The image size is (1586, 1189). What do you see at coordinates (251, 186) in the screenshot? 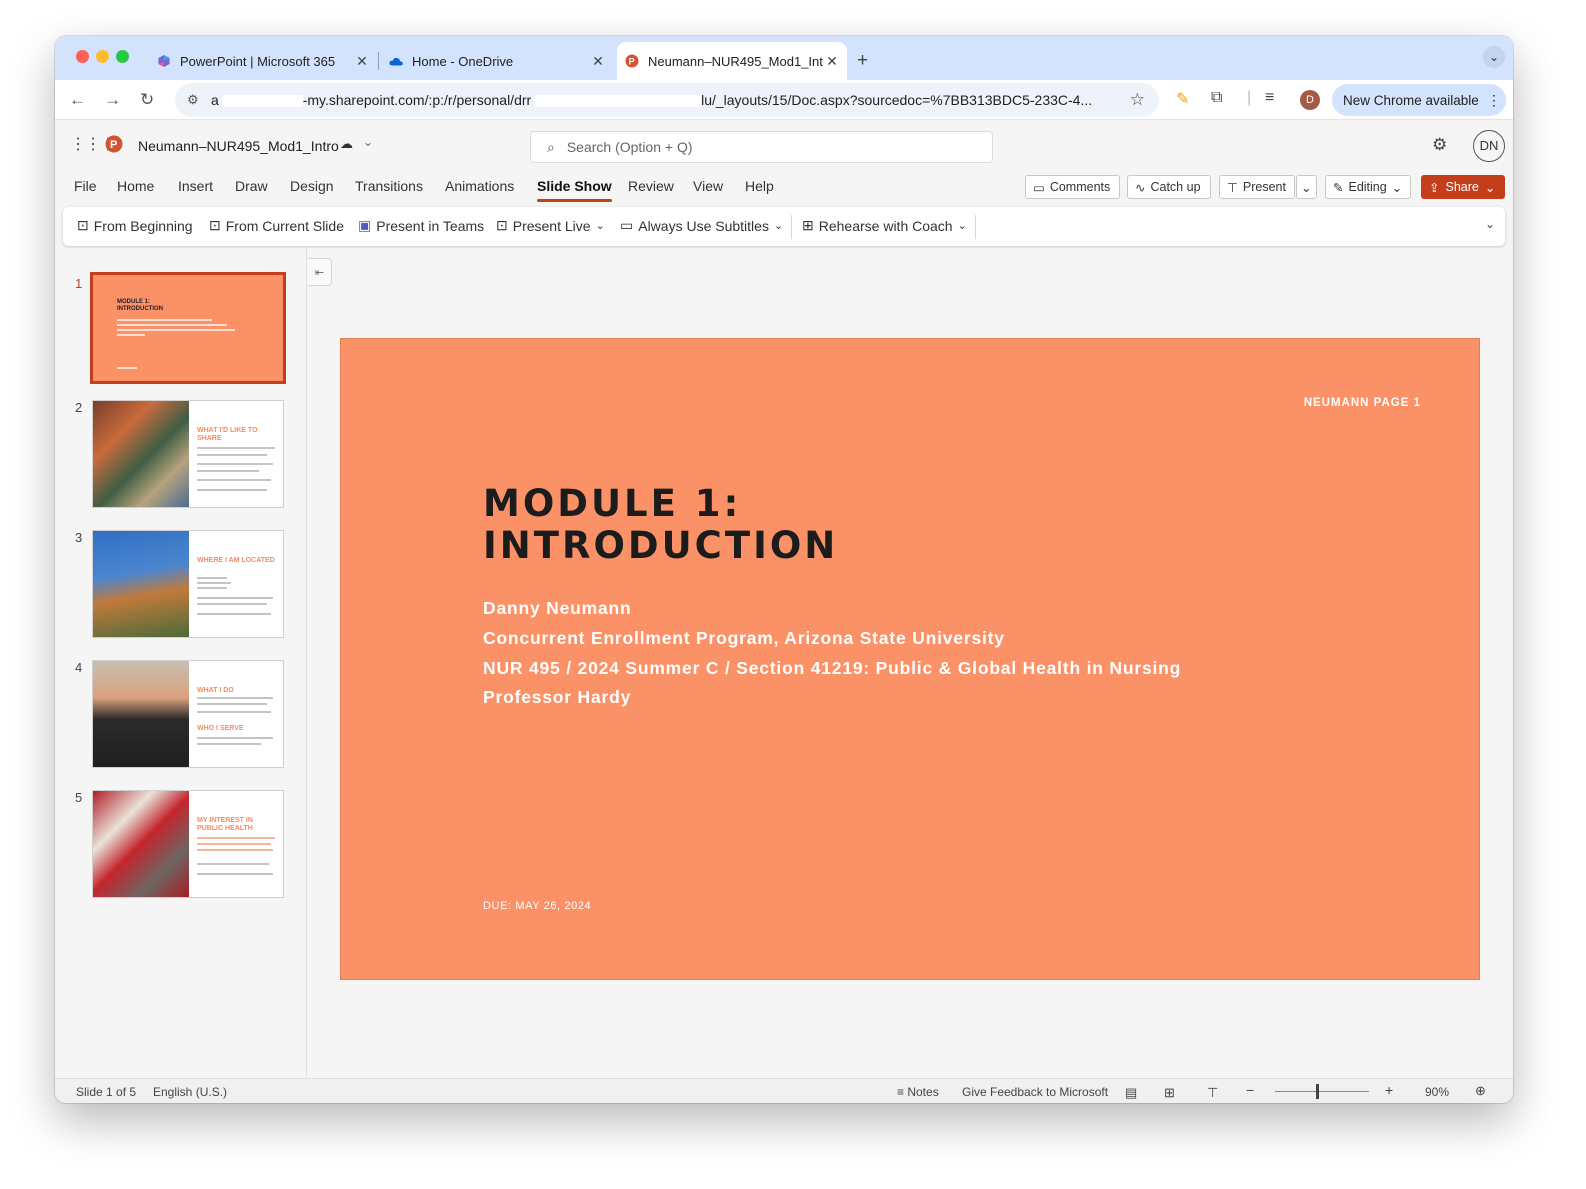
I see `menu-draw: Draw` at bounding box center [251, 186].